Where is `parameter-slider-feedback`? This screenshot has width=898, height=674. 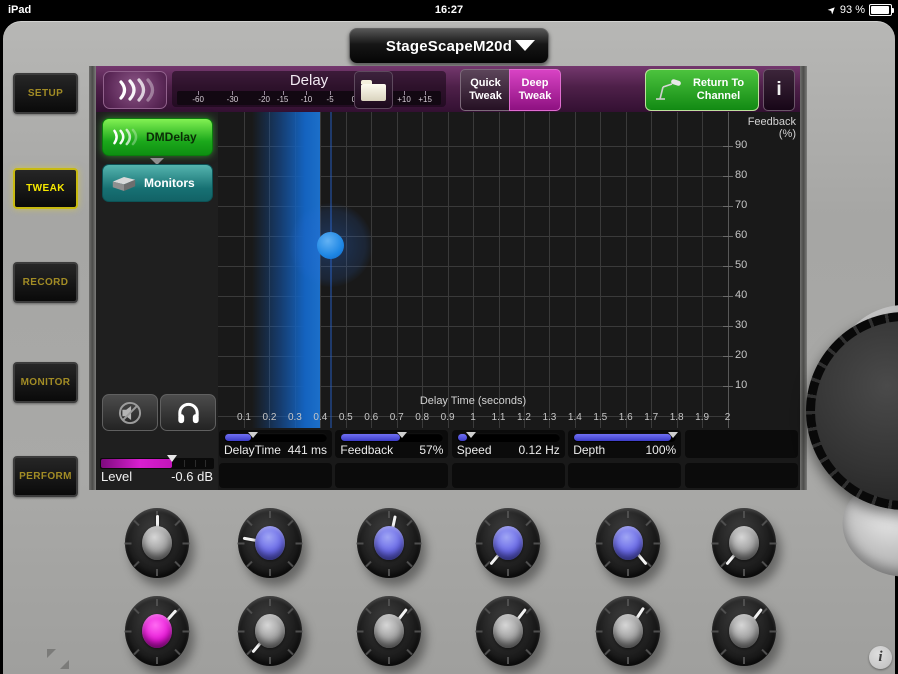
parameter-slider-feedback is located at coordinates (392, 437).